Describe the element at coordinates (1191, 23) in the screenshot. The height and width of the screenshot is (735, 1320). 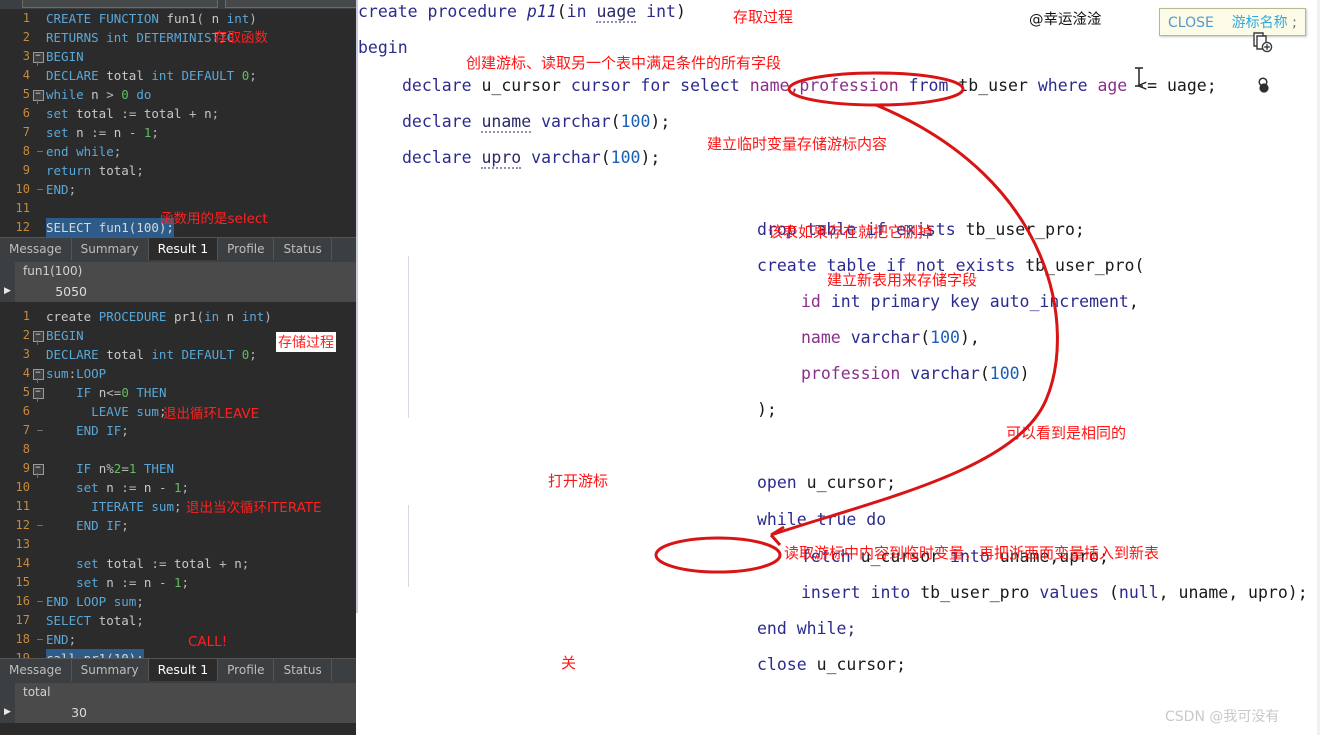
I see `tooltip-keyword: CLOSE` at that location.